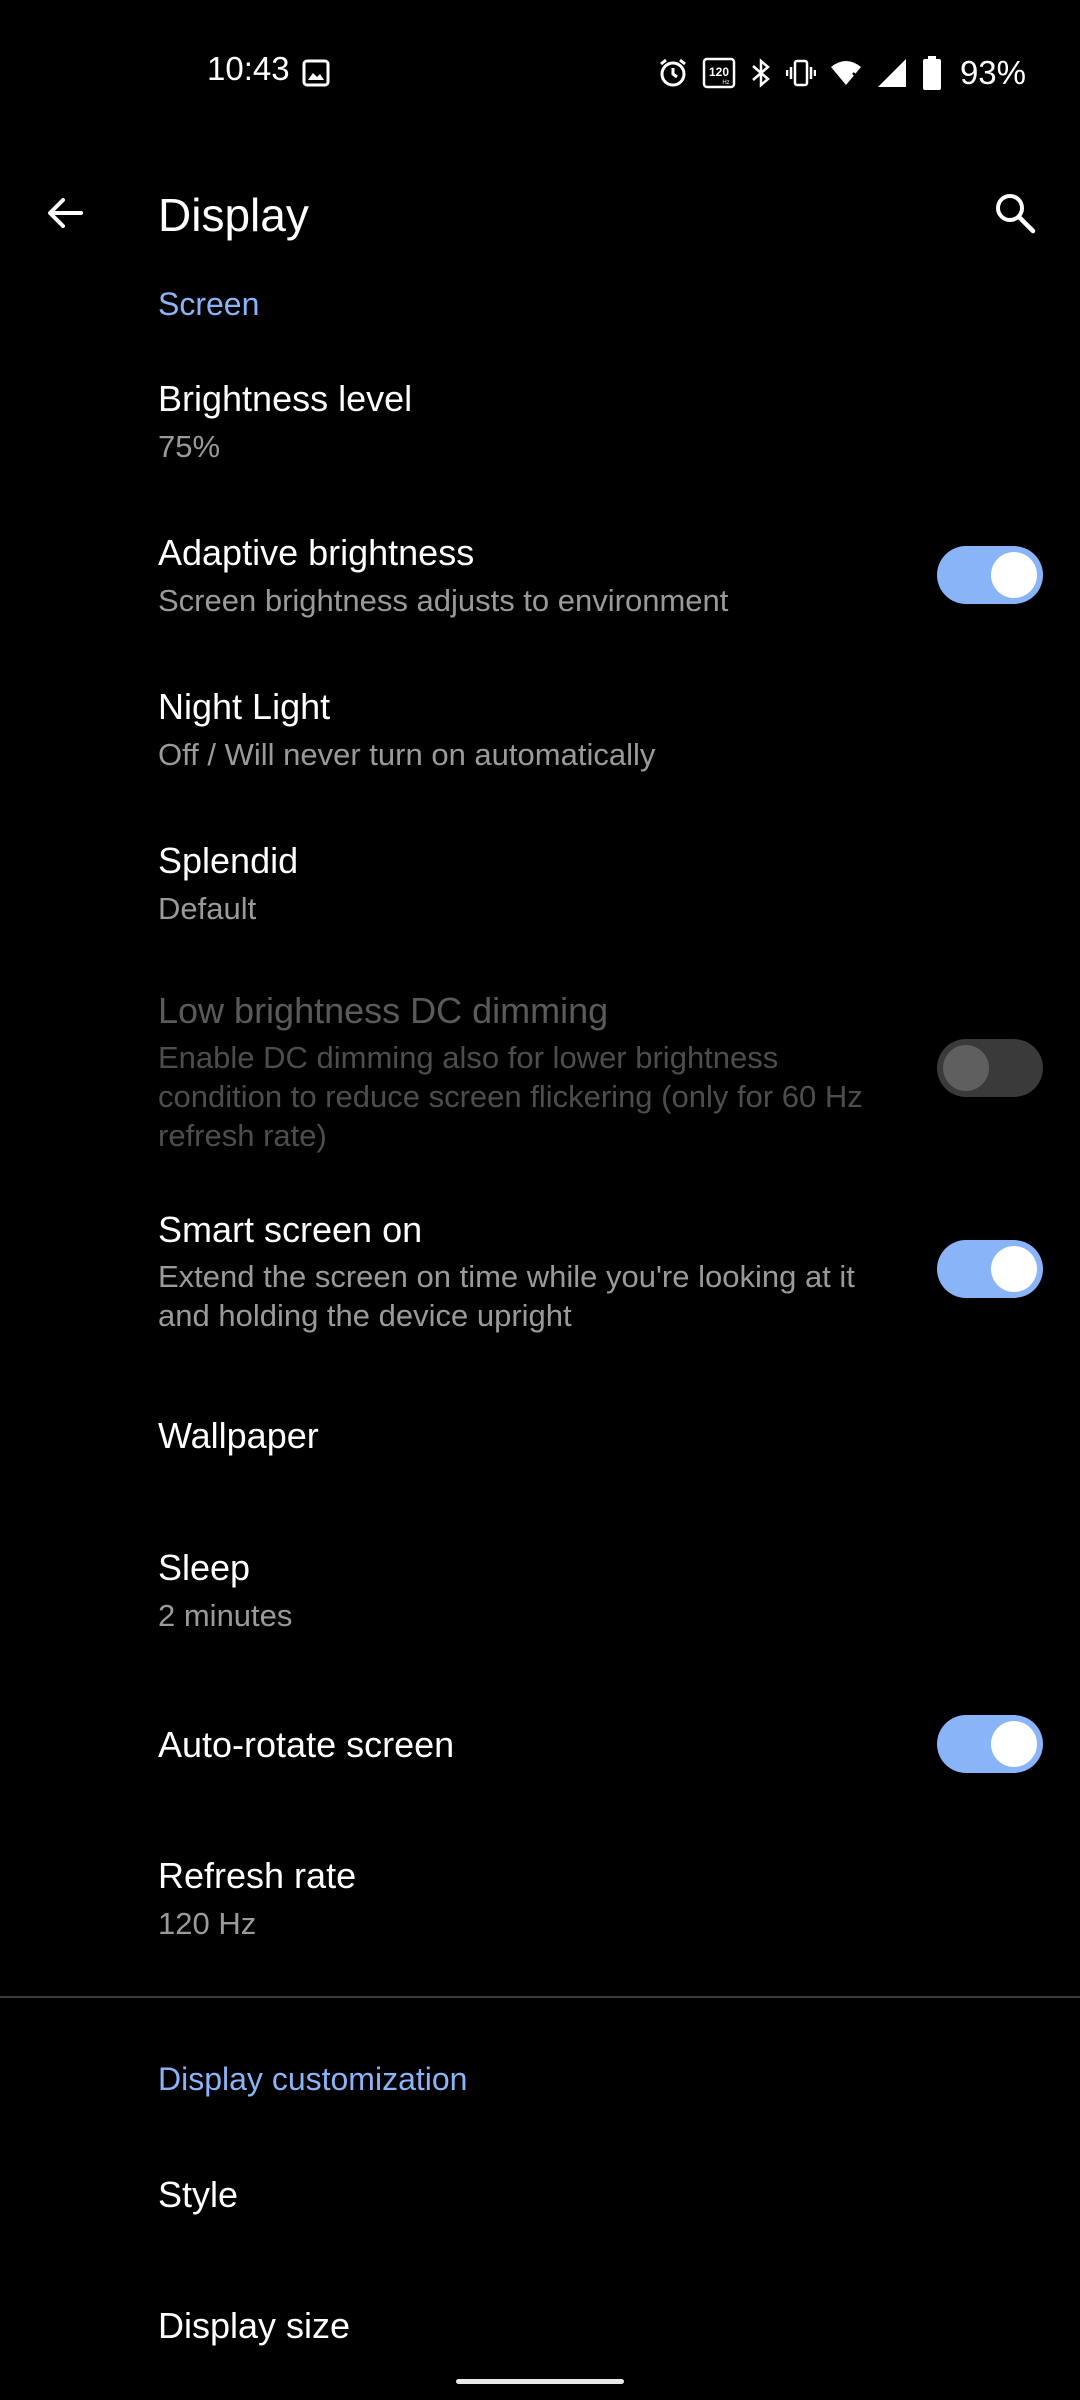 This screenshot has width=1080, height=2400. Describe the element at coordinates (238, 1435) in the screenshot. I see `setting-title: Wallpaper` at that location.